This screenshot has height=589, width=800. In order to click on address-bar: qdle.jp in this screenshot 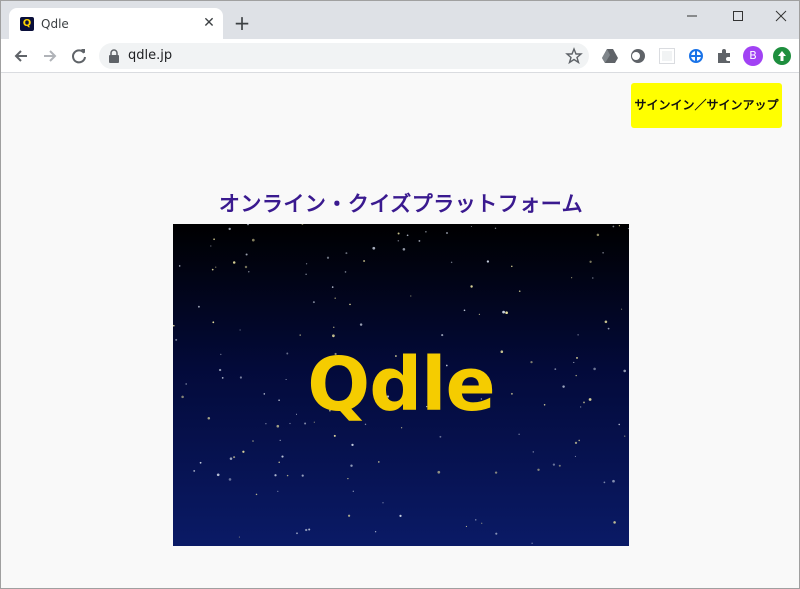, I will do `click(344, 56)`.